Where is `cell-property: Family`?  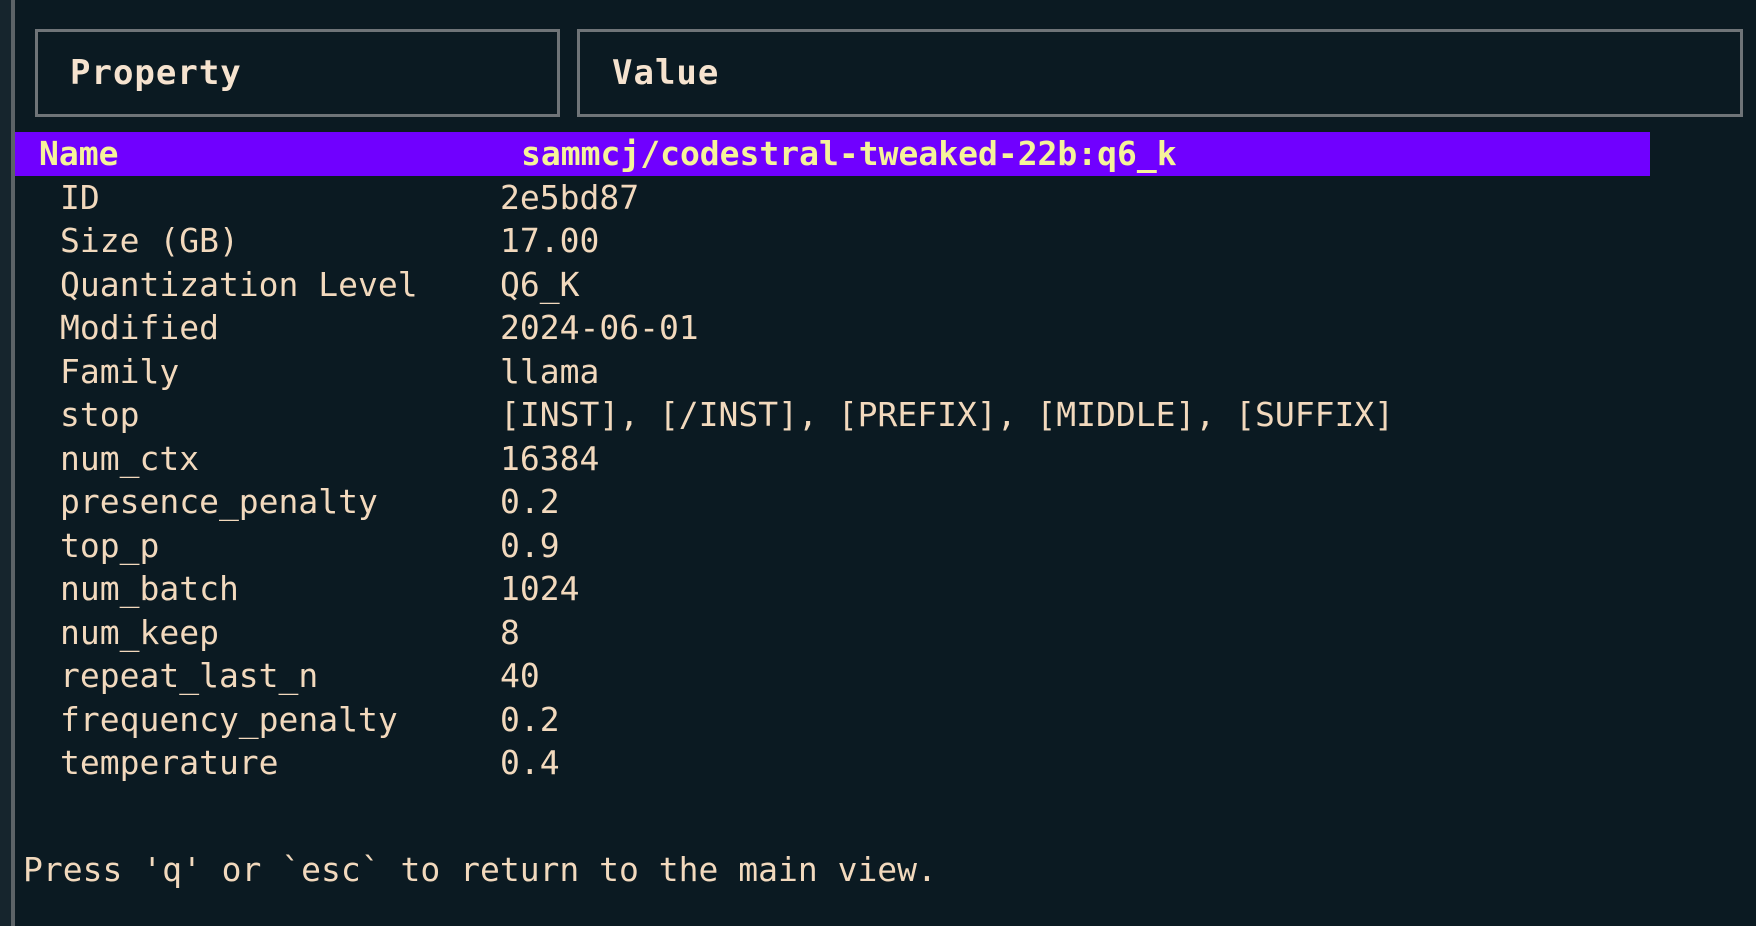 cell-property: Family is located at coordinates (120, 371).